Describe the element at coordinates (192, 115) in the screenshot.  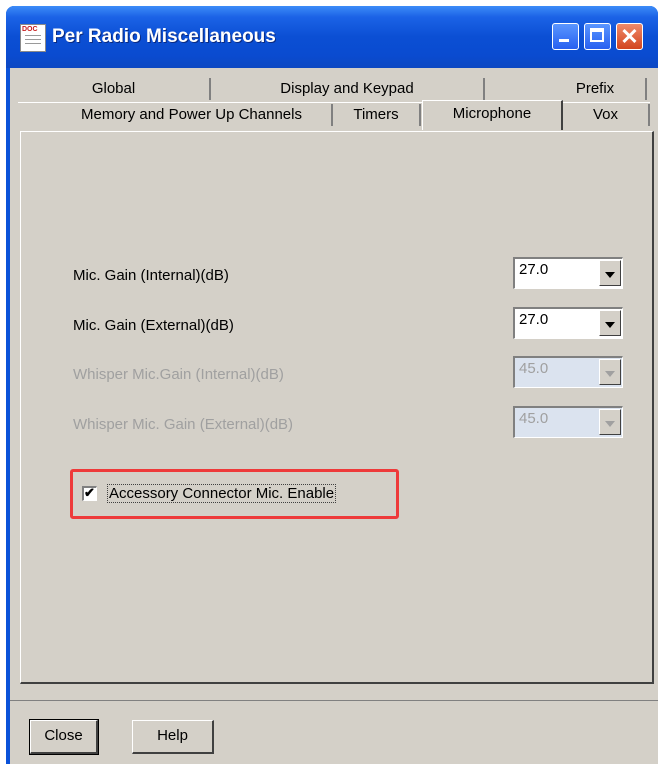
I see `tab-memory-and-power-up-channels: Memory and Power Up Channels` at that location.